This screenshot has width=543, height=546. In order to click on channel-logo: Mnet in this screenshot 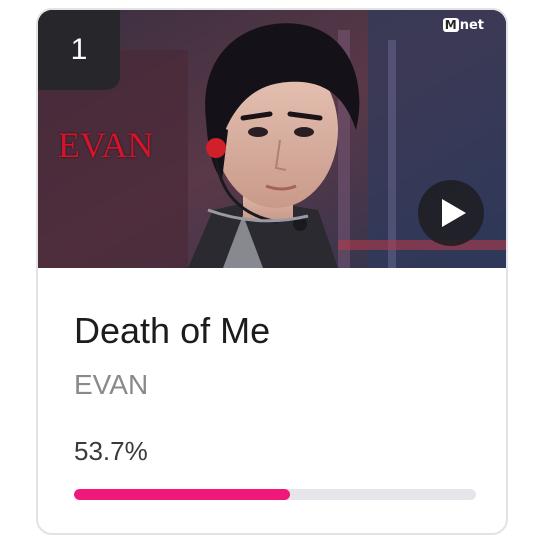, I will do `click(463, 25)`.